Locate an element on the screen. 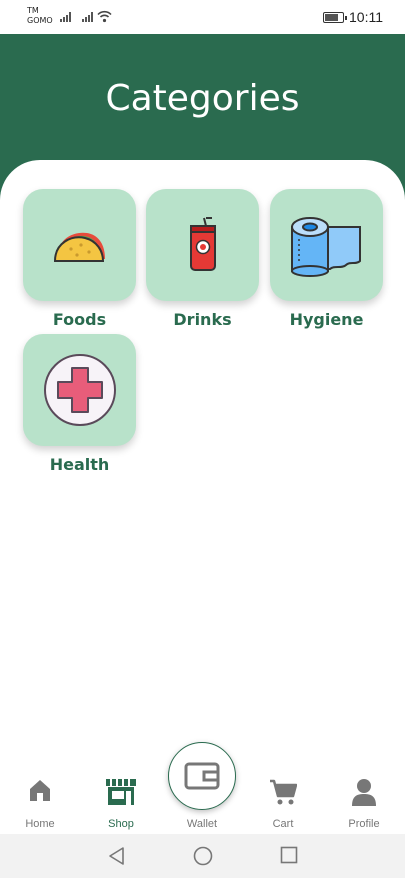 This screenshot has width=405, height=878. nav-home: Home is located at coordinates (40, 799).